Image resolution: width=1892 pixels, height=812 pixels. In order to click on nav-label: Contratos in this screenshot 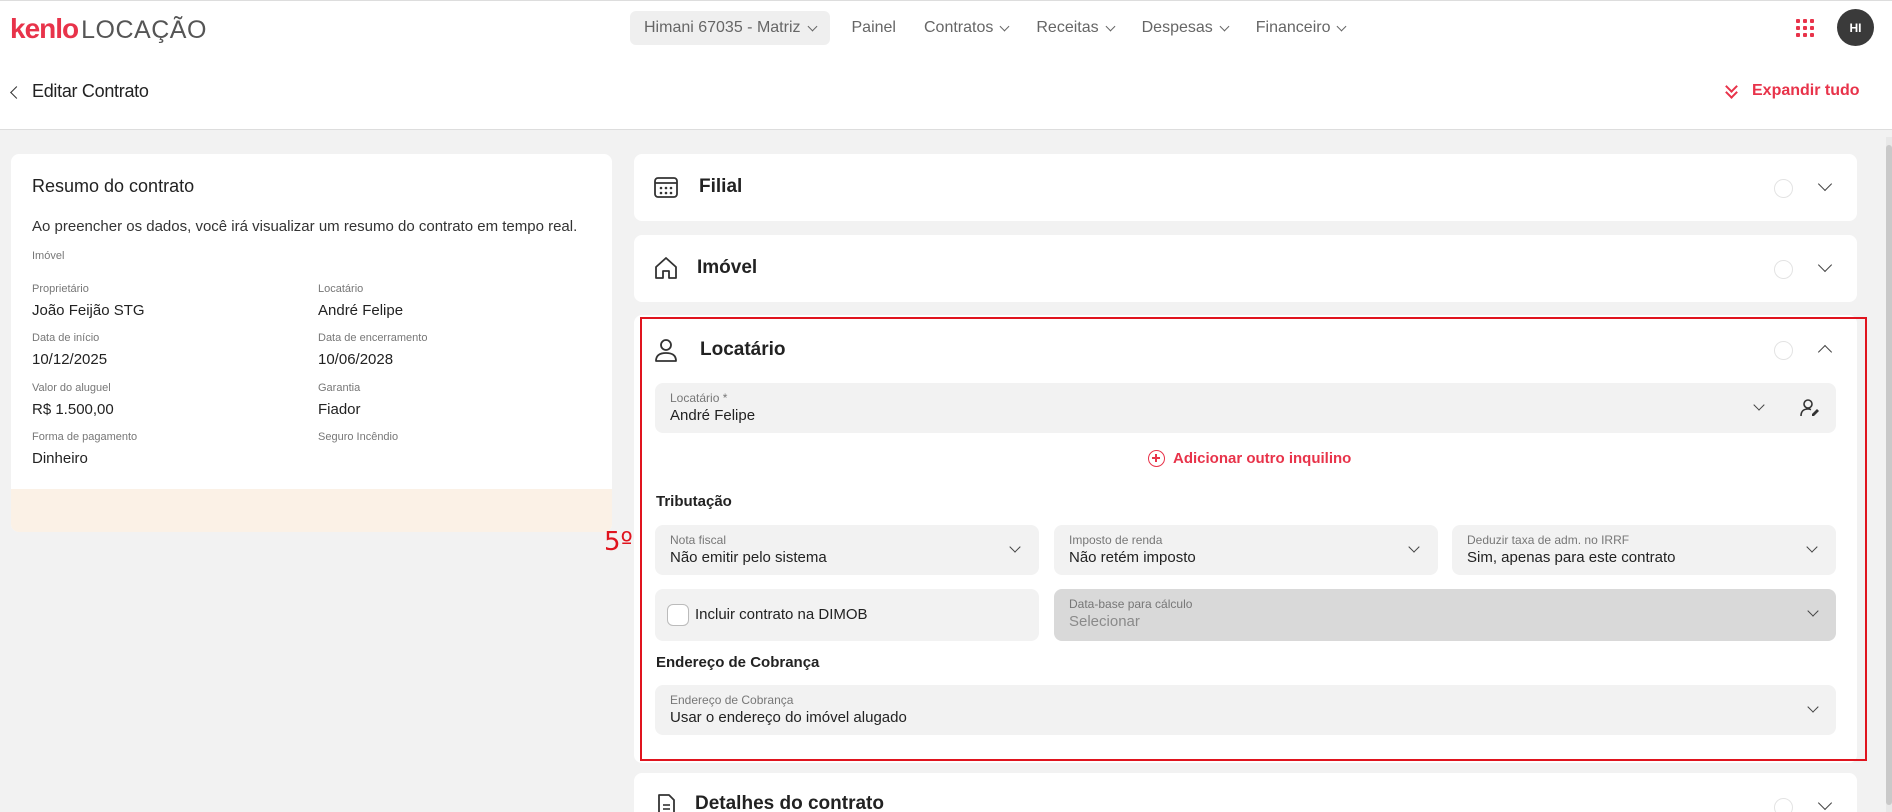, I will do `click(958, 27)`.